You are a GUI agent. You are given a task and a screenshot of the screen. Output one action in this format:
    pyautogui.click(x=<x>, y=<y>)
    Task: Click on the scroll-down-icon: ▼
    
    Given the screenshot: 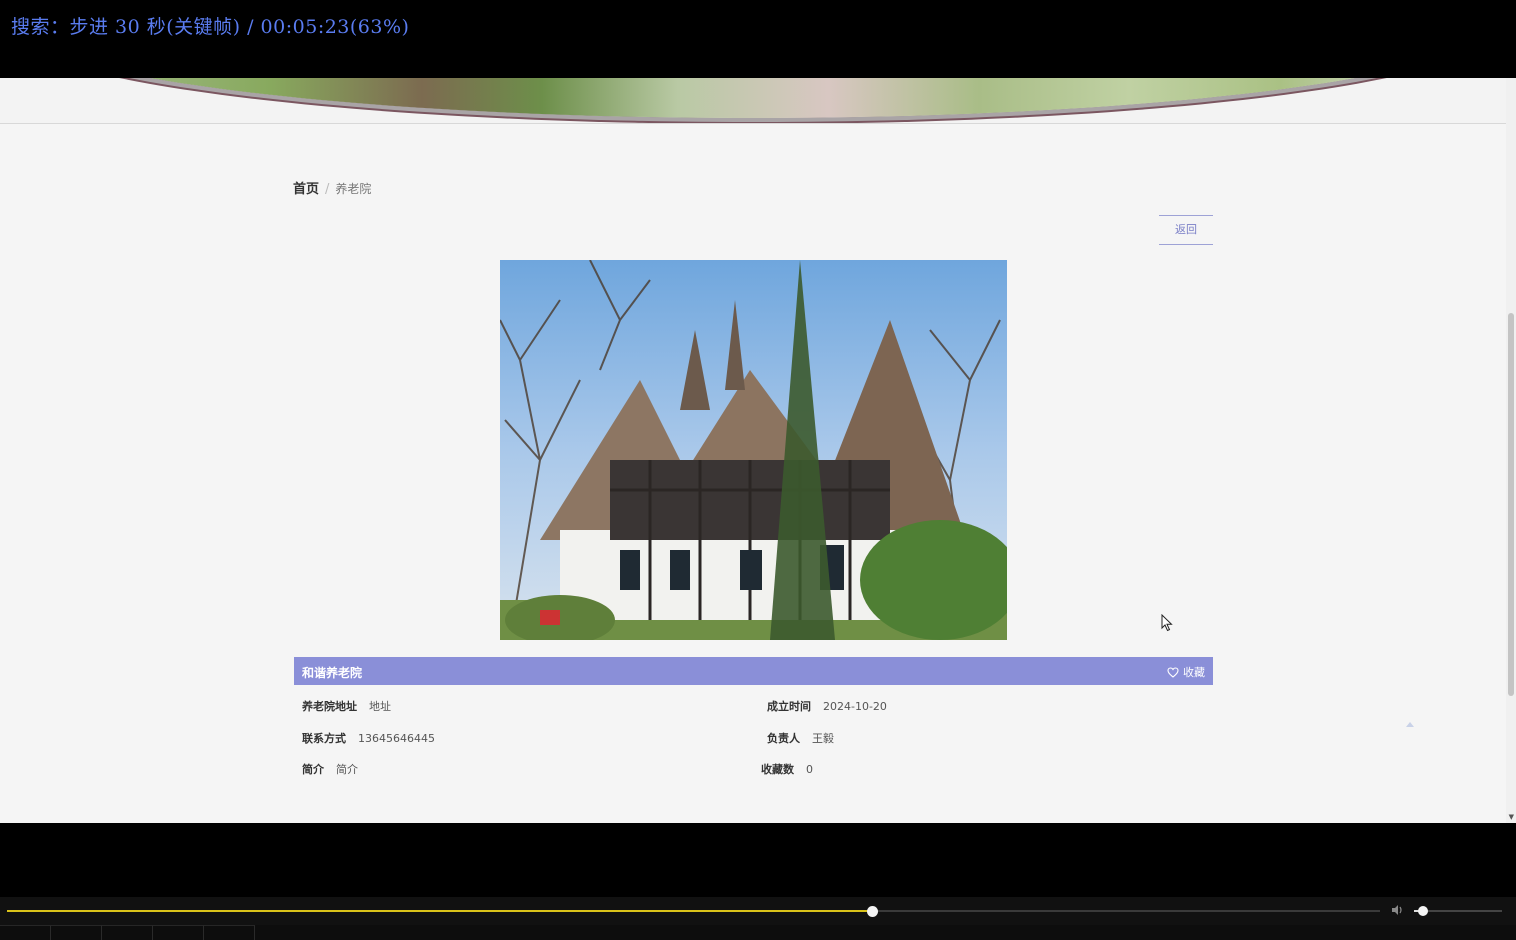 What is the action you would take?
    pyautogui.click(x=1511, y=817)
    